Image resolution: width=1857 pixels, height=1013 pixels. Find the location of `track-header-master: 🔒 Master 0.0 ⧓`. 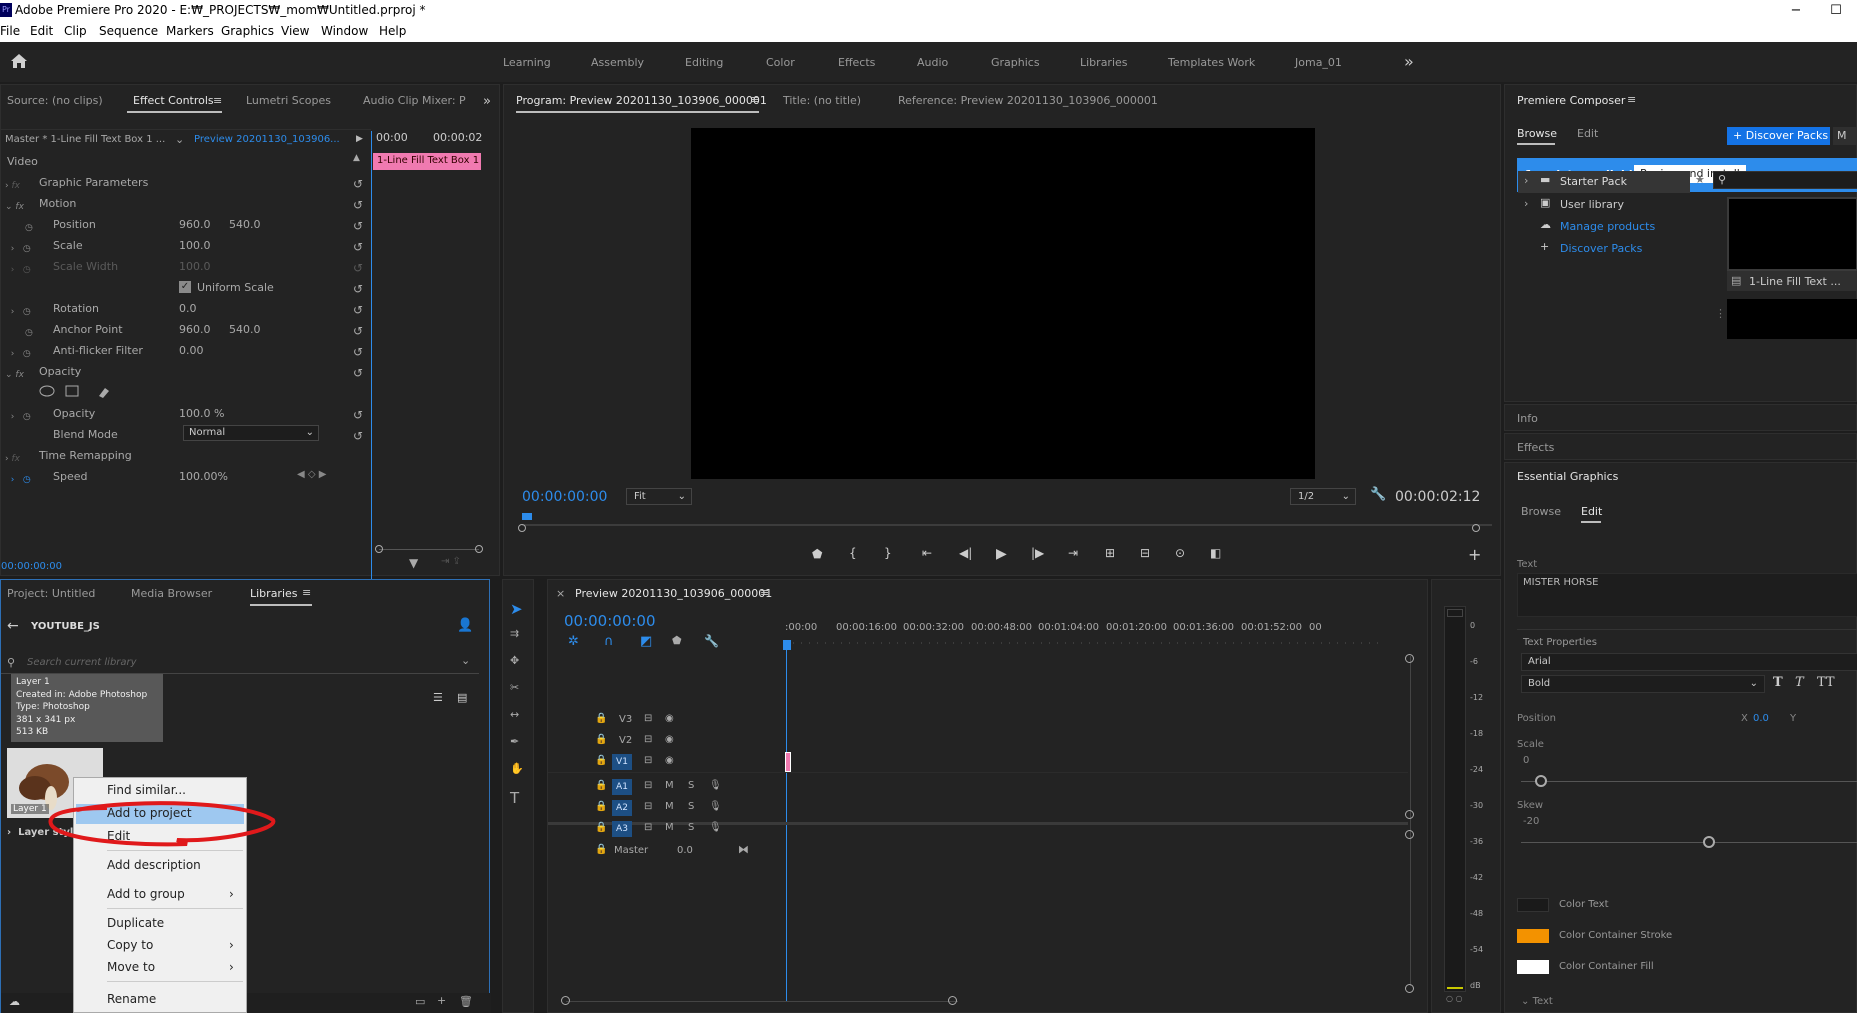

track-header-master: 🔒 Master 0.0 ⧓ is located at coordinates (665, 851).